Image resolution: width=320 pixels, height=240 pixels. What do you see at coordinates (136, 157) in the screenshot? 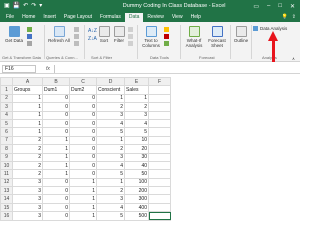
I see `cell: 30` at bounding box center [136, 157].